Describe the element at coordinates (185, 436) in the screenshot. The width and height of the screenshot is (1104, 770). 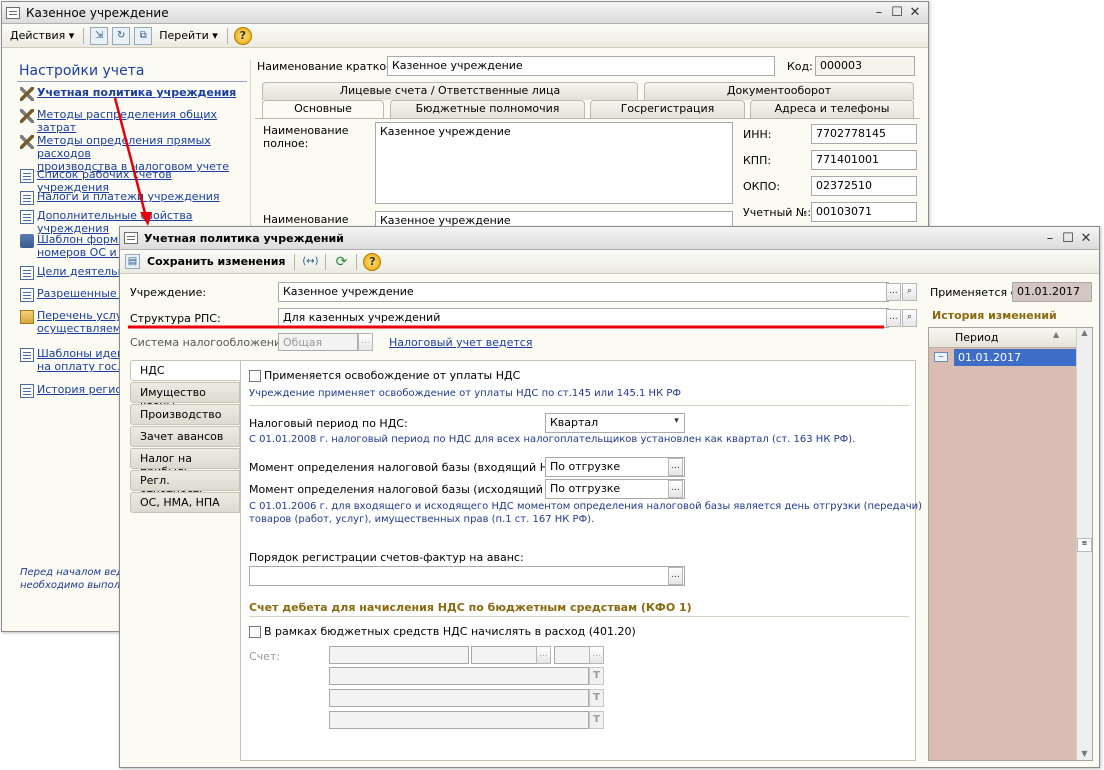
I see `vtab-advance-offset: Зачет авансов` at that location.